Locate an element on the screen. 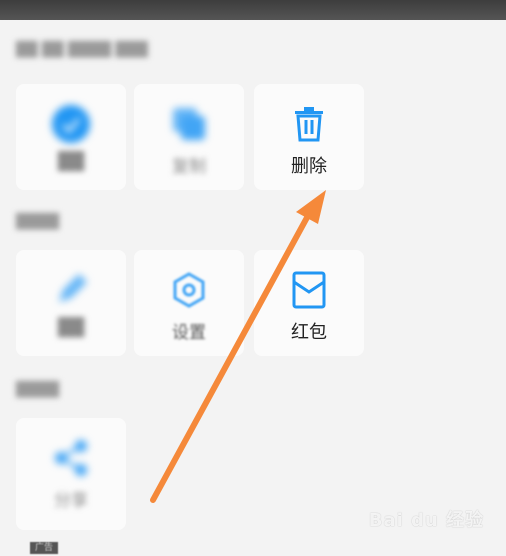 The height and width of the screenshot is (556, 506). status-bar is located at coordinates (253, 10).